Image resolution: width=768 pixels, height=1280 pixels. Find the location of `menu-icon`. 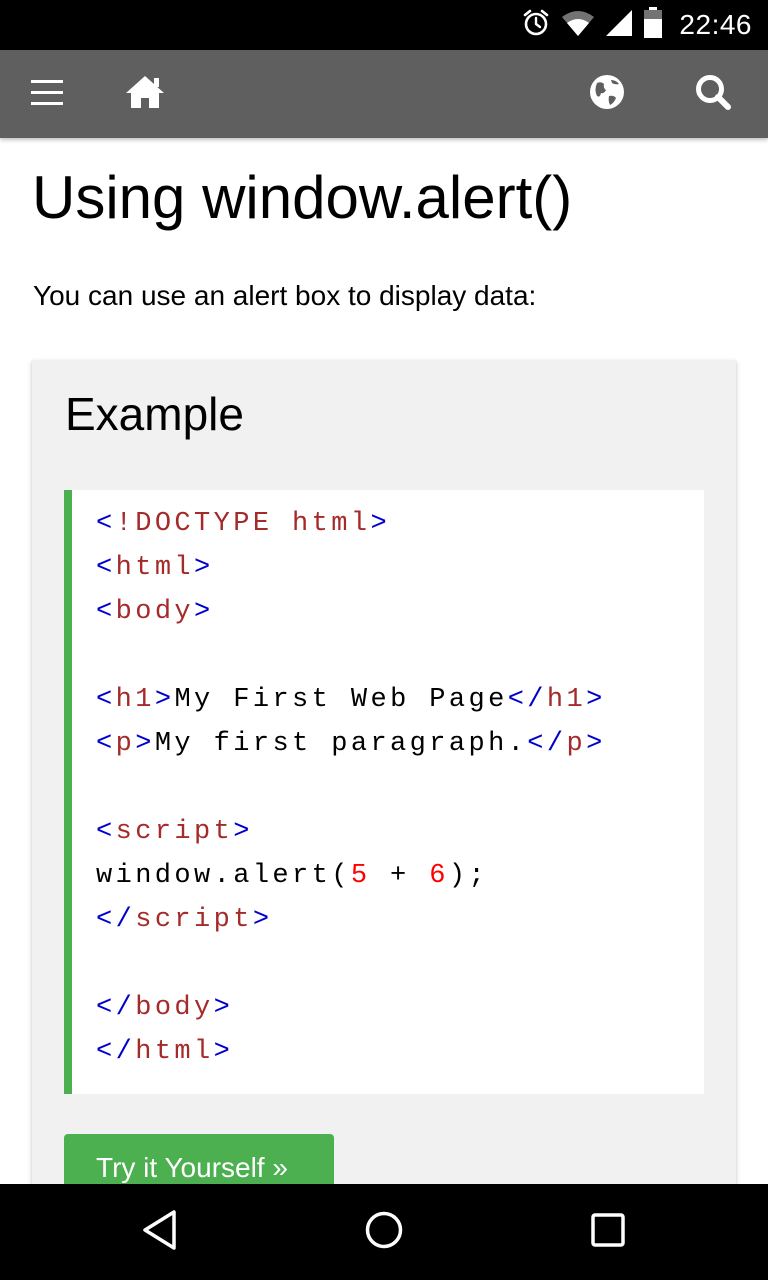

menu-icon is located at coordinates (47, 94).